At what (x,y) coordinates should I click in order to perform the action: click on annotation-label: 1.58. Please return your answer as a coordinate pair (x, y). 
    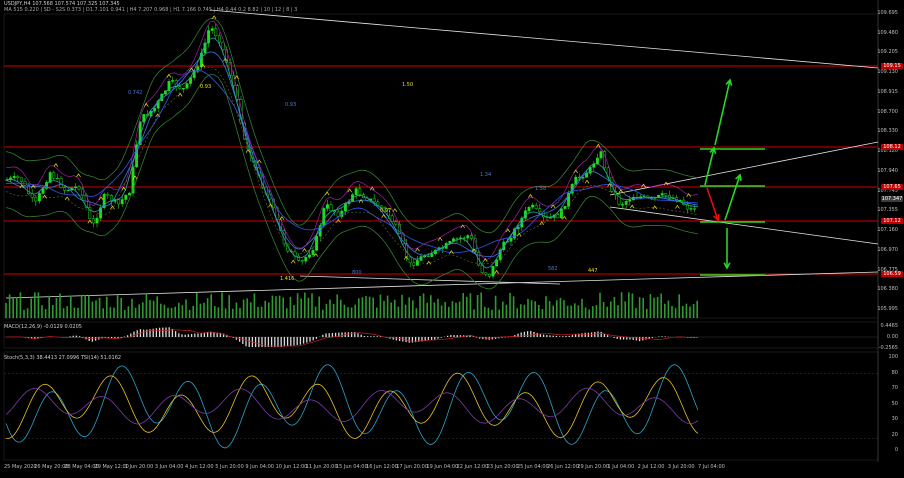
    Looking at the image, I should click on (541, 189).